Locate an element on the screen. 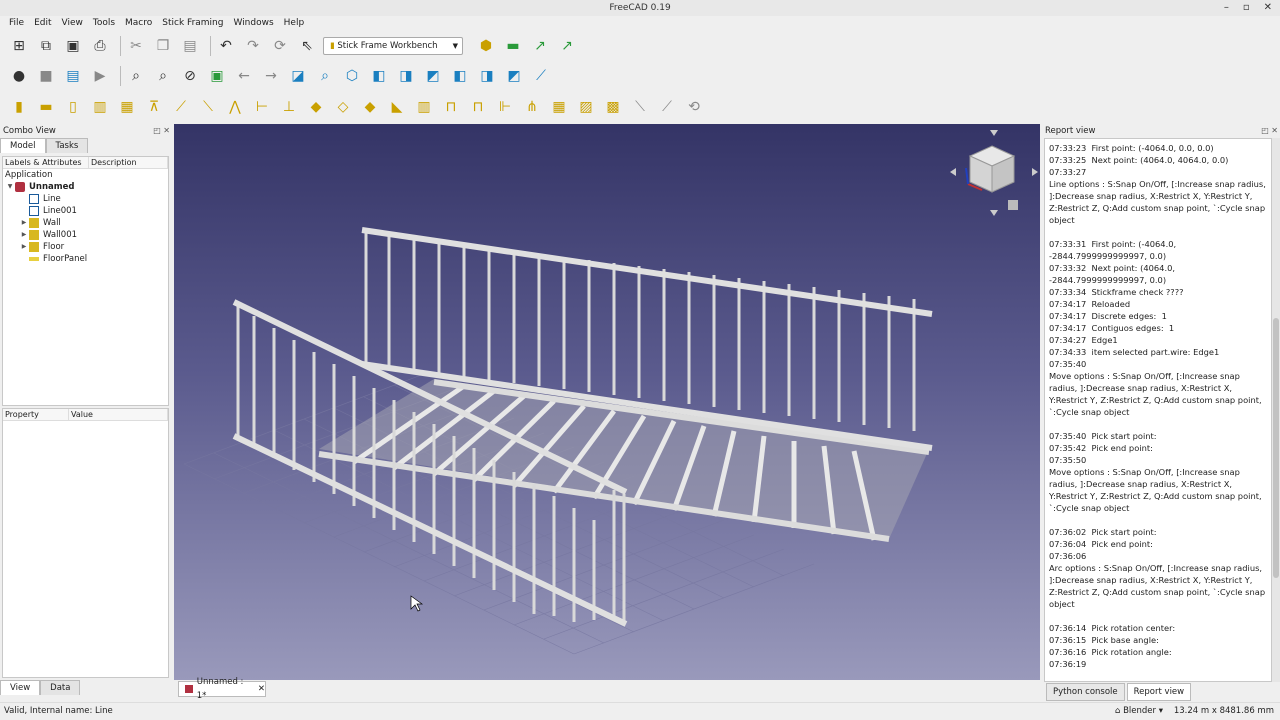 This screenshot has height=720, width=1280. undo-icon: ↶ is located at coordinates (226, 46).